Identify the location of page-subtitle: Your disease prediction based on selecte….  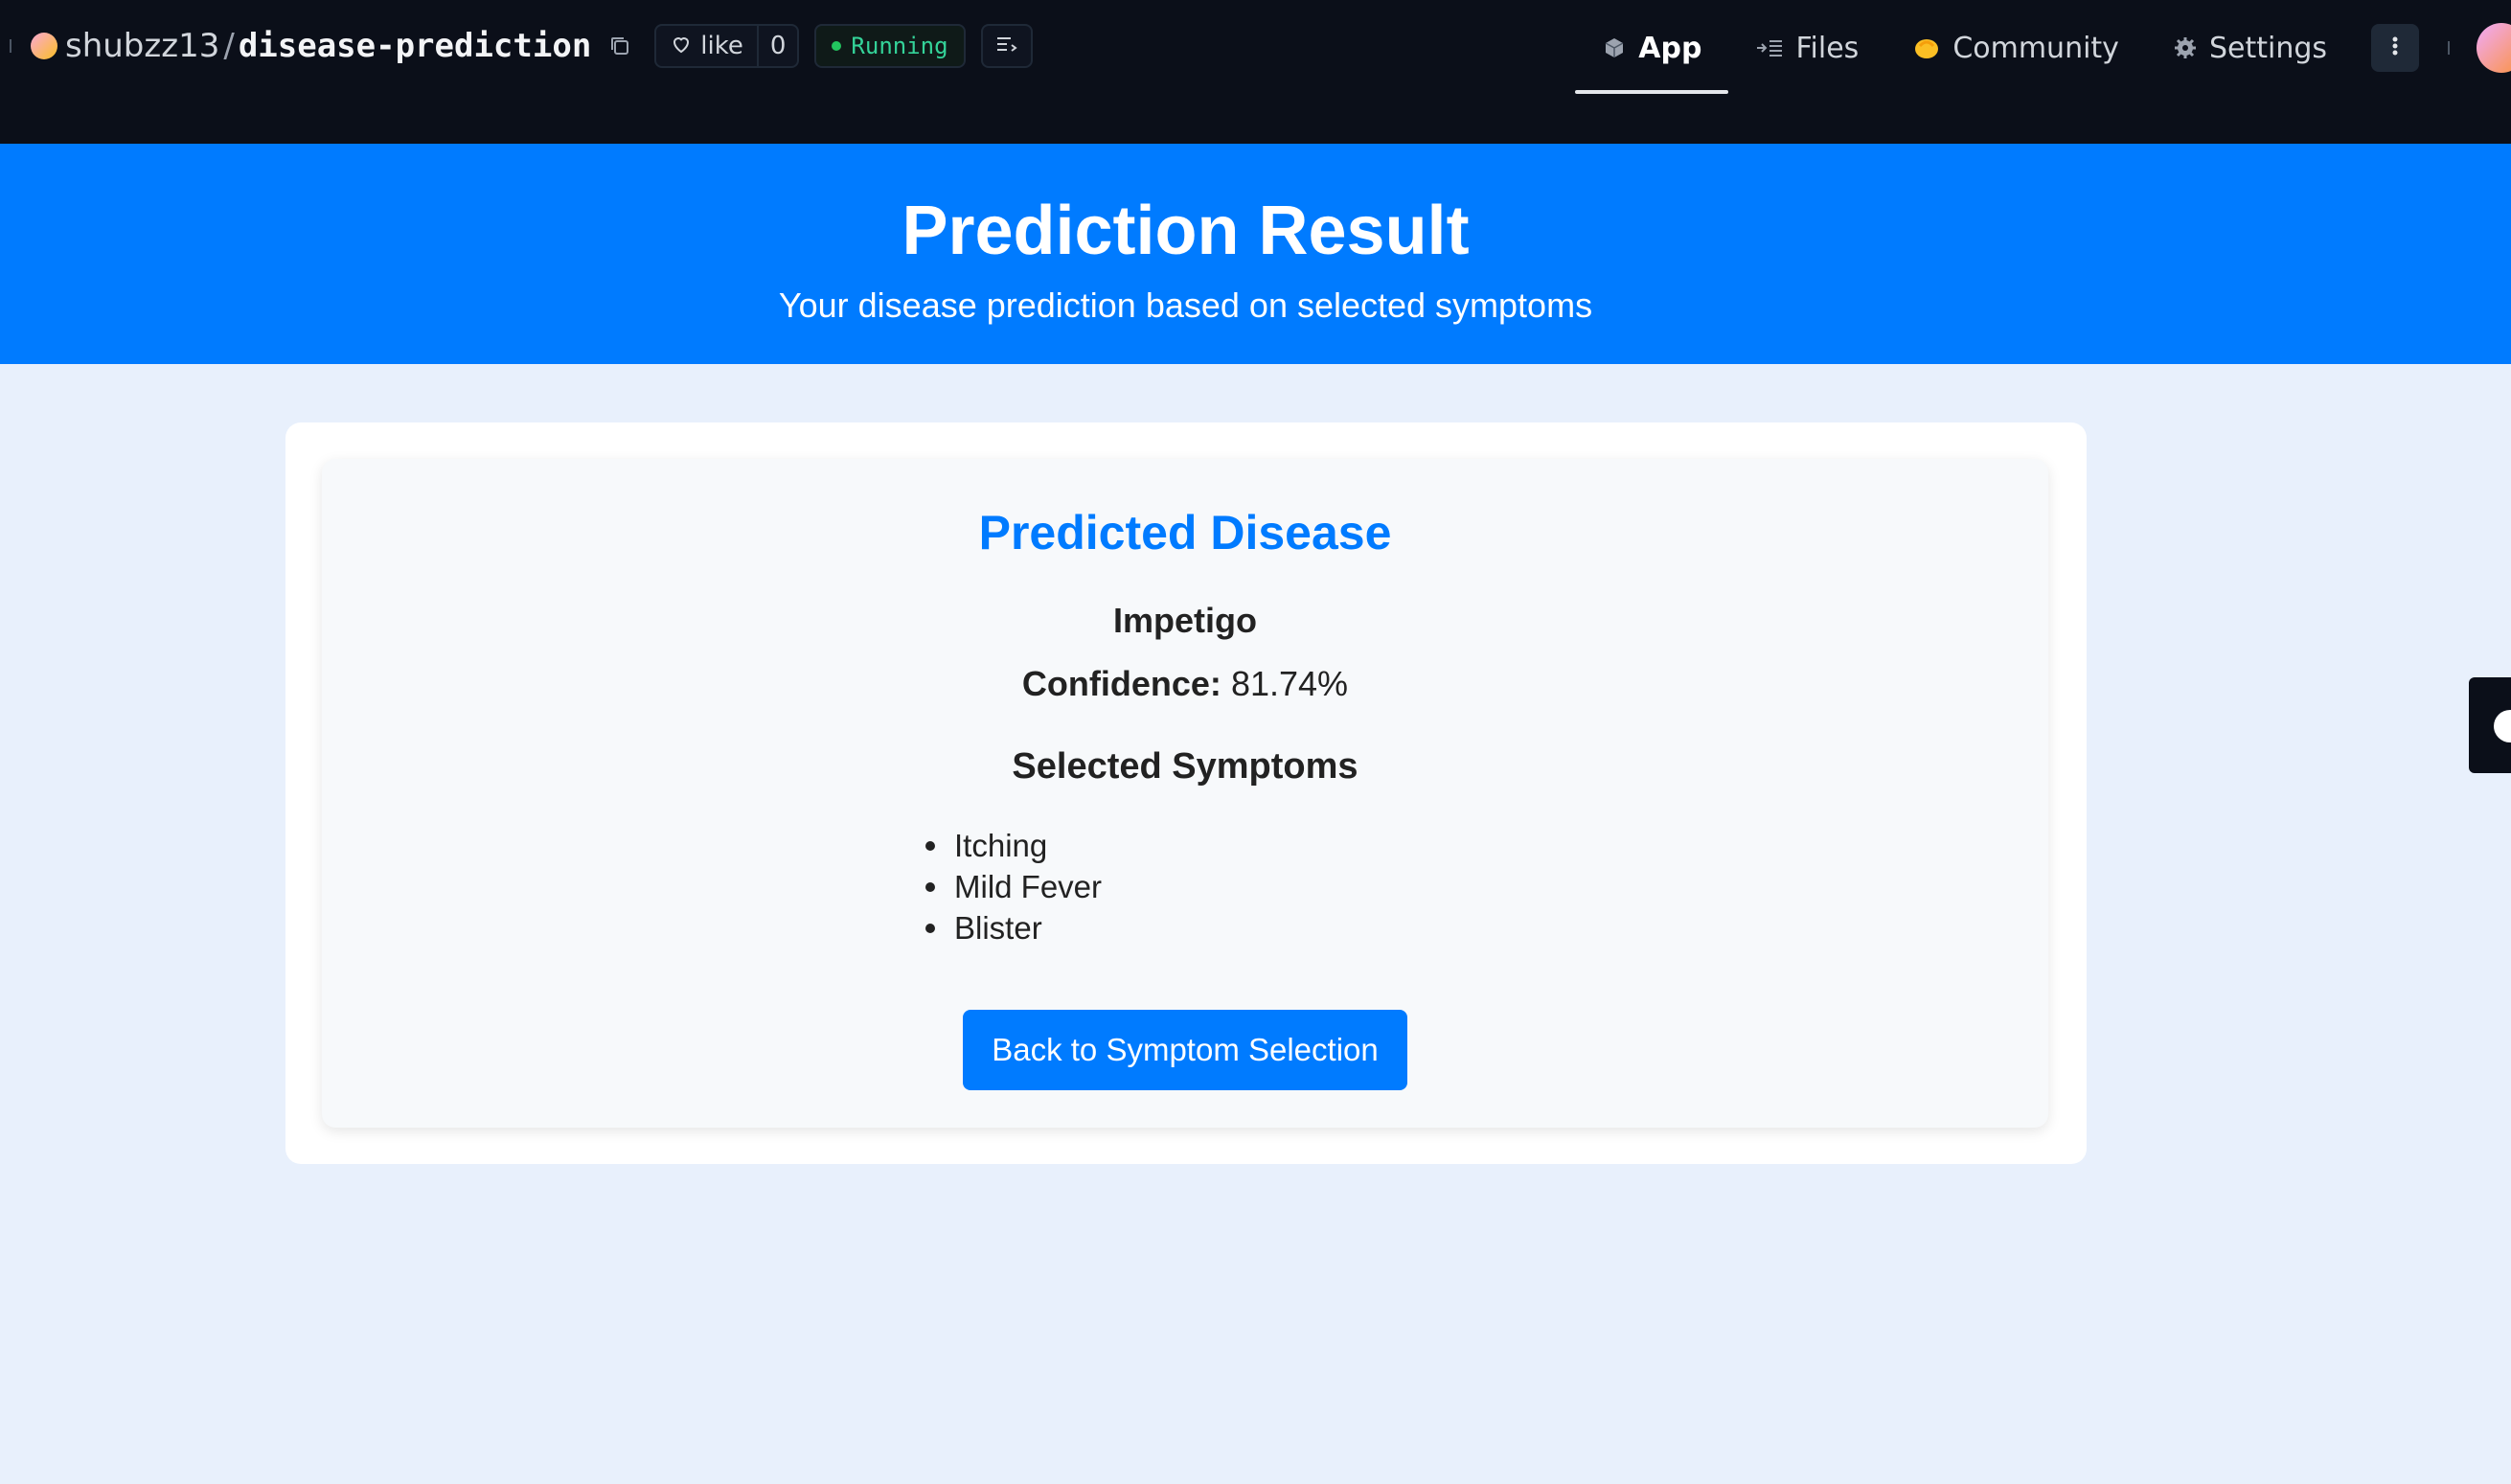
(1185, 305).